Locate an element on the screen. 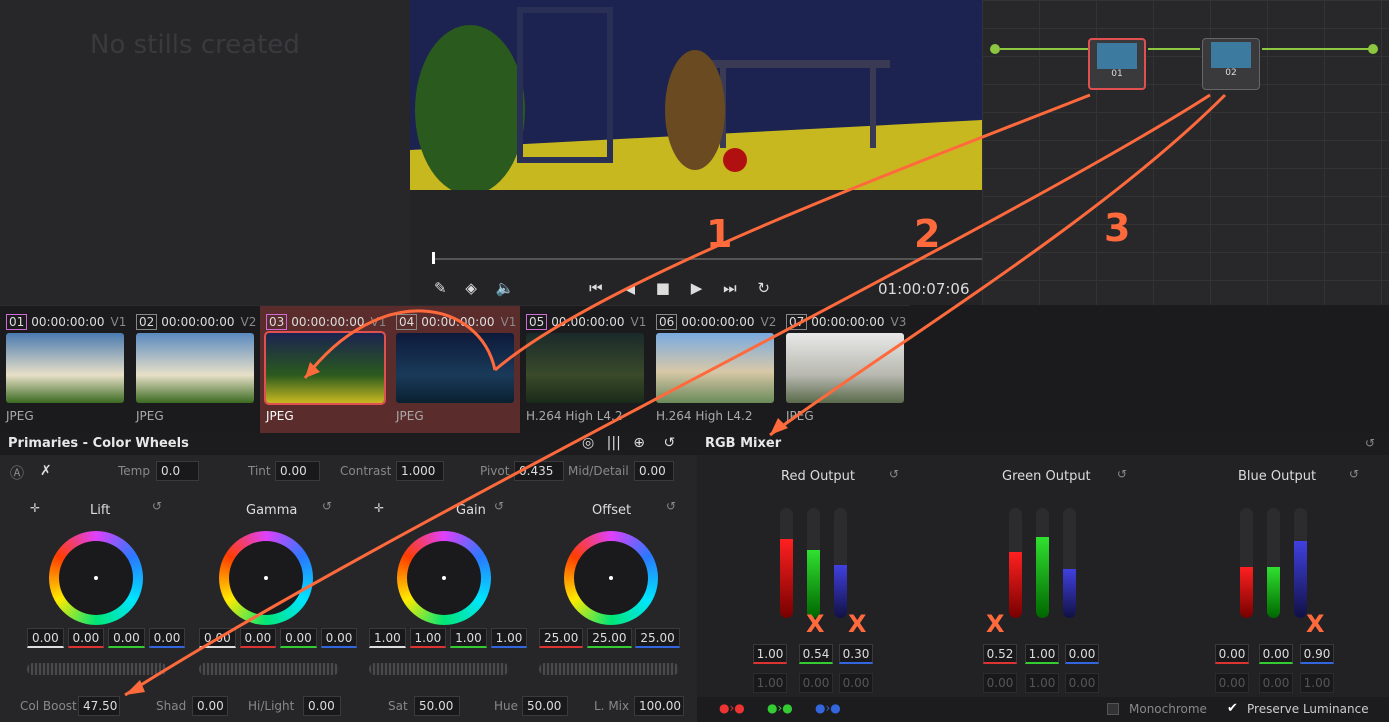  annotation-x-4: X is located at coordinates (1315, 624).